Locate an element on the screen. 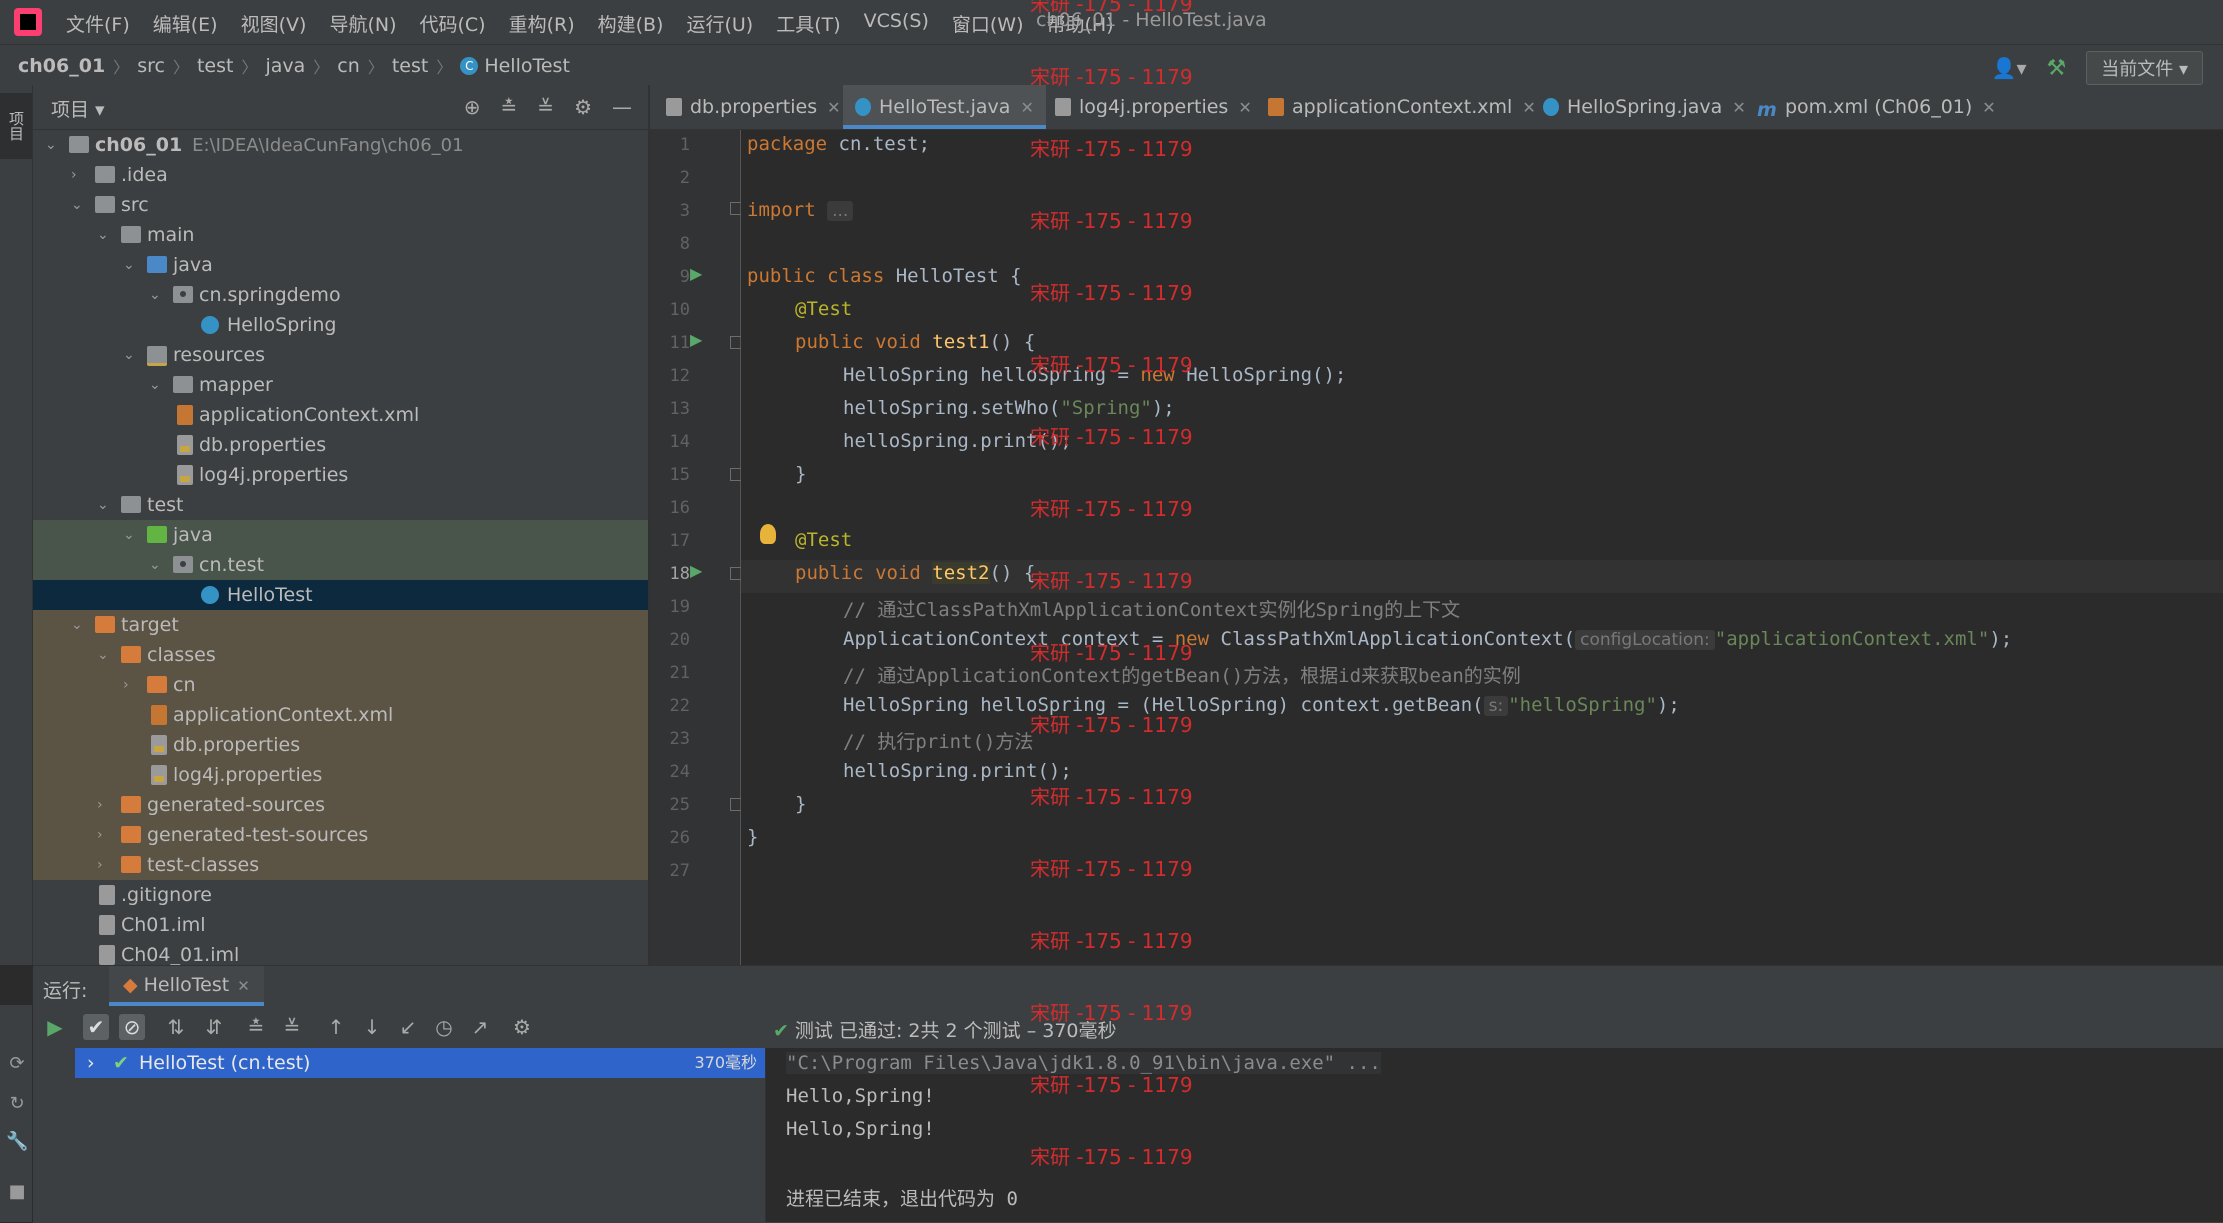 The image size is (2223, 1223). tree-row: .gitignore is located at coordinates (340, 895).